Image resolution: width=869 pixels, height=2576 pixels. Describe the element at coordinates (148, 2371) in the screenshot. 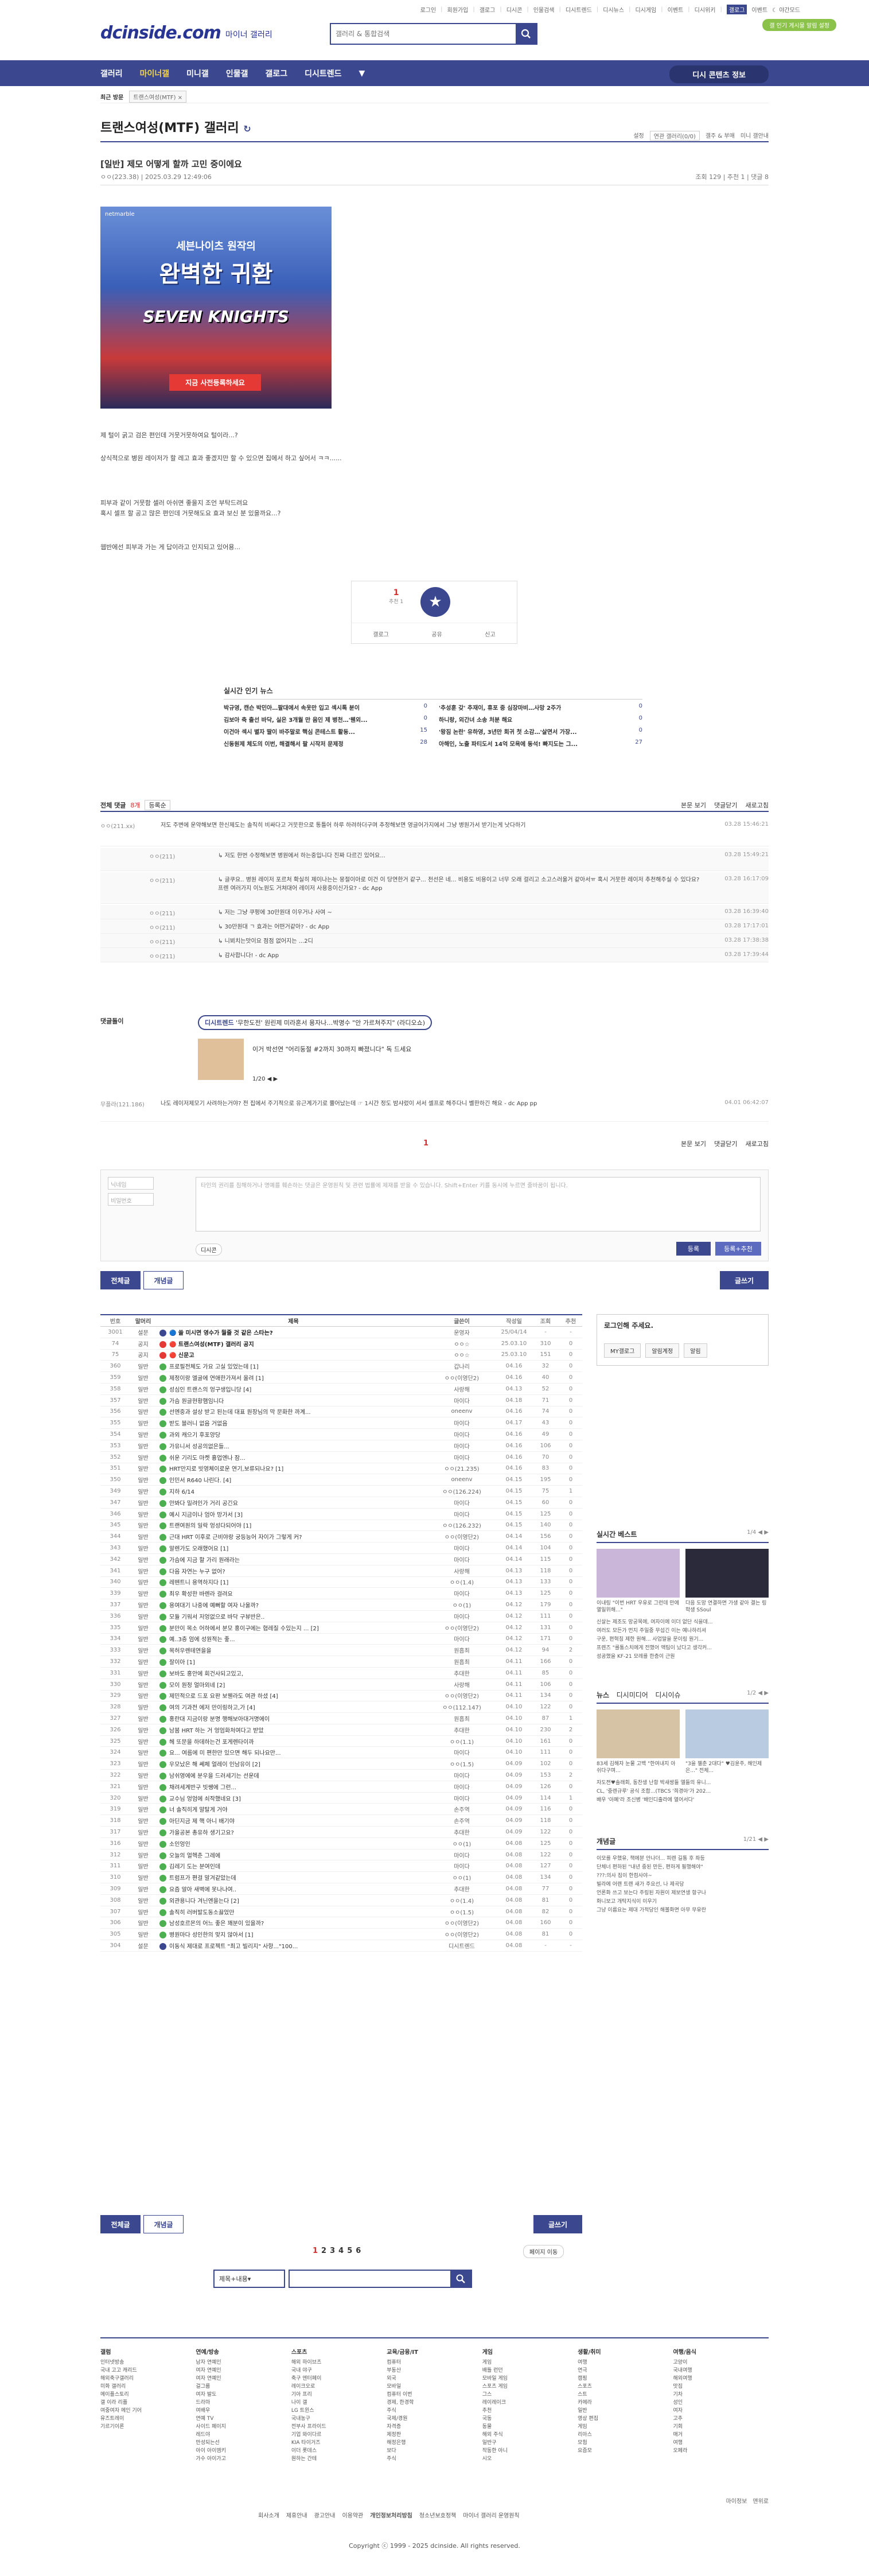

I see `footer-link: 국내 고고 캐리드` at that location.